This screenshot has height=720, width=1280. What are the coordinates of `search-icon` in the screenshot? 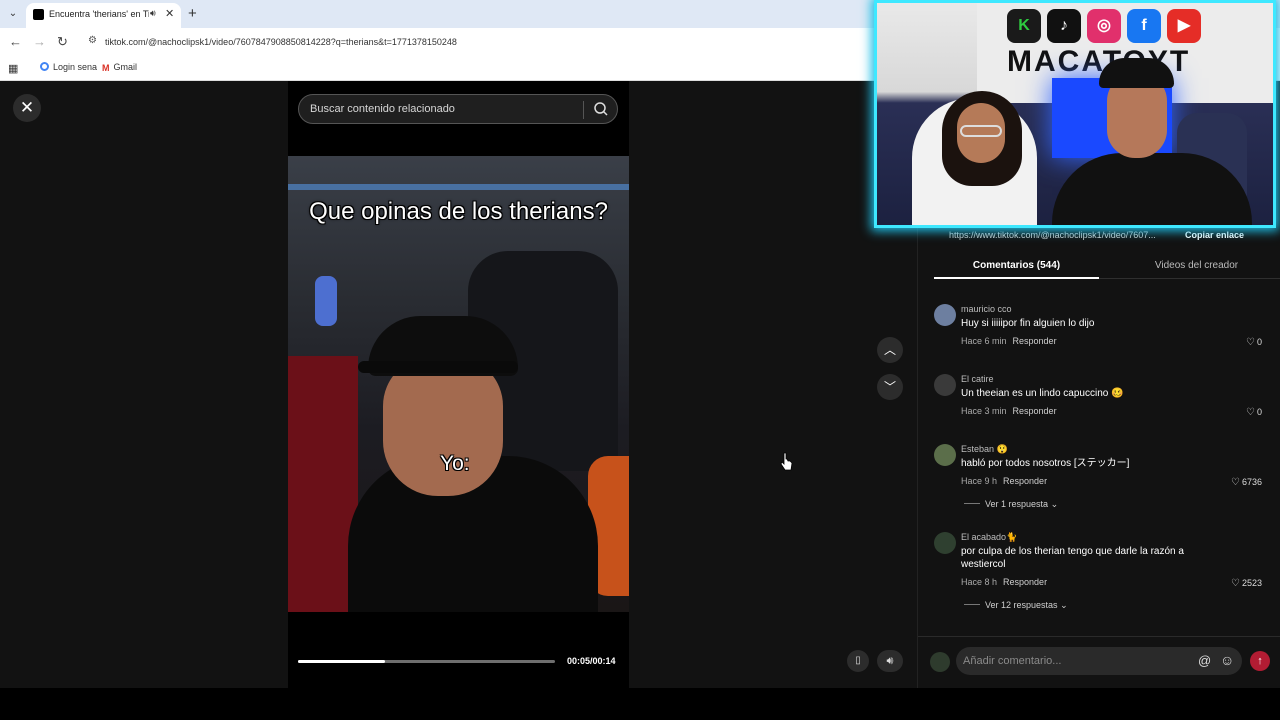 It's located at (601, 109).